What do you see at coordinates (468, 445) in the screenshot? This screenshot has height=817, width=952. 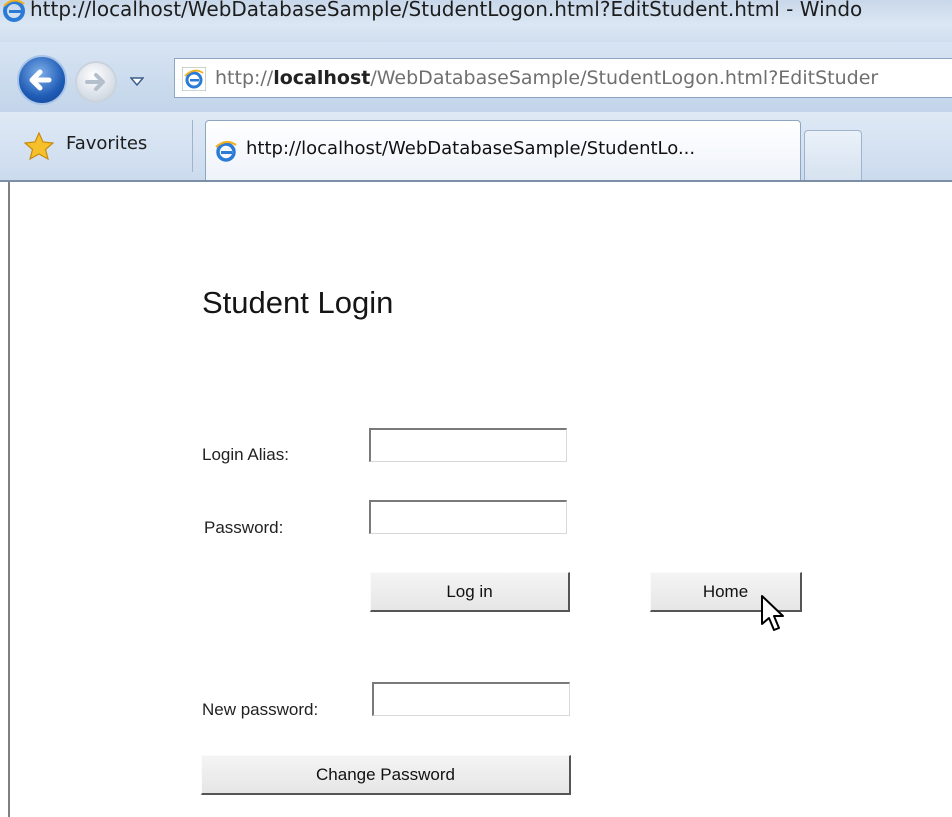 I see `login-alias-input` at bounding box center [468, 445].